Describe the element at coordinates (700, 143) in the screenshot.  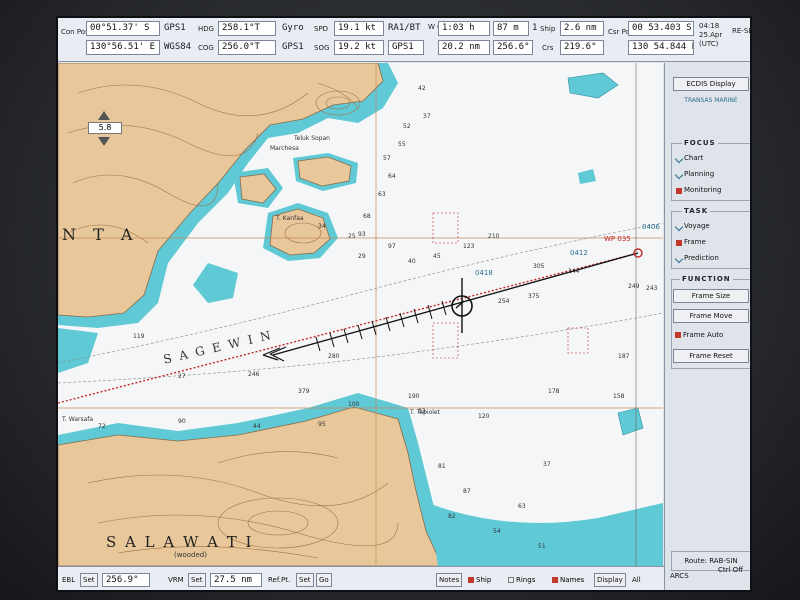
I see `focus-heading: FOCUS` at that location.